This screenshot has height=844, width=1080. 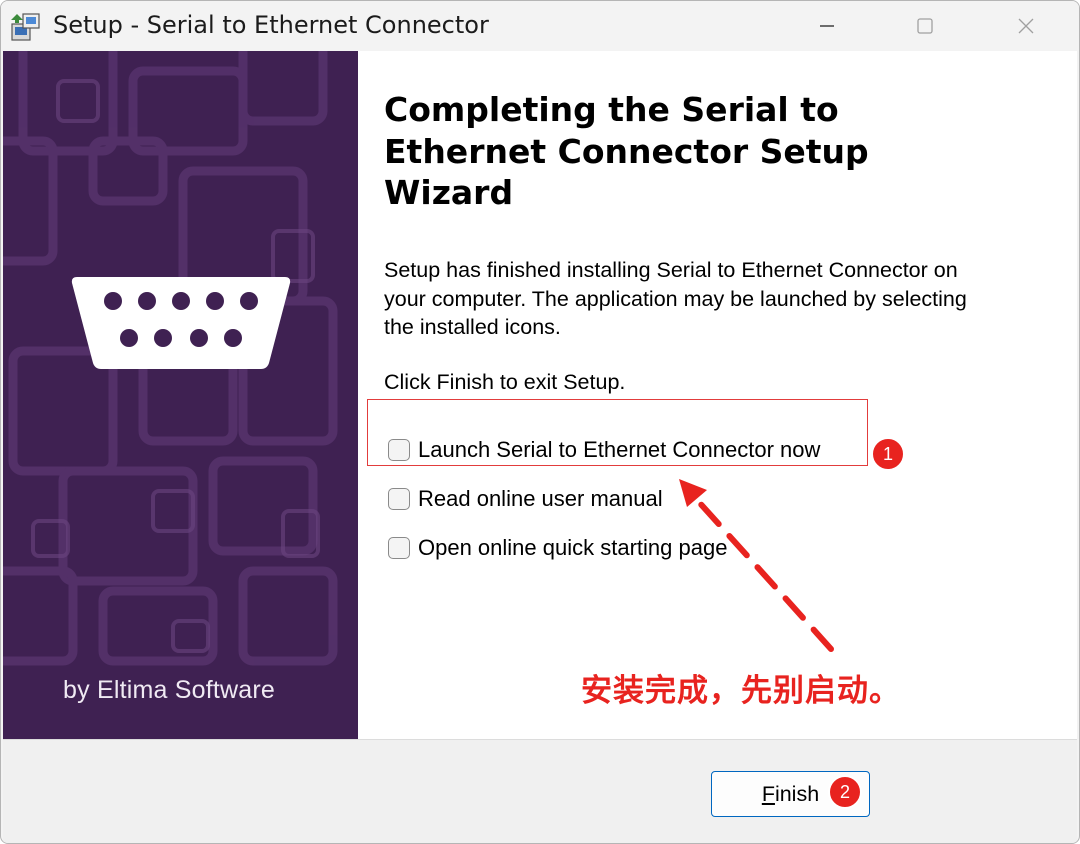 What do you see at coordinates (741, 691) in the screenshot?
I see `annotation-note: 安装完成，先别启动。` at bounding box center [741, 691].